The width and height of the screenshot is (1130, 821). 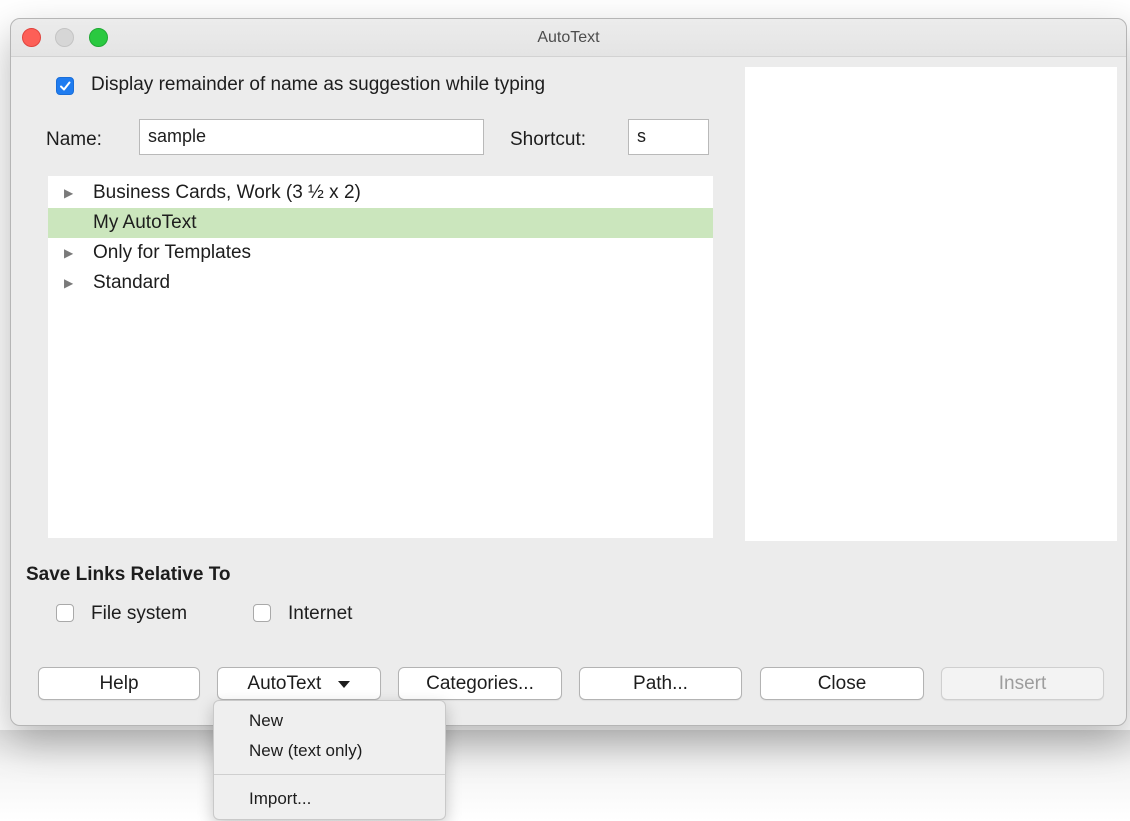 What do you see at coordinates (842, 683) in the screenshot?
I see `close-button: Close` at bounding box center [842, 683].